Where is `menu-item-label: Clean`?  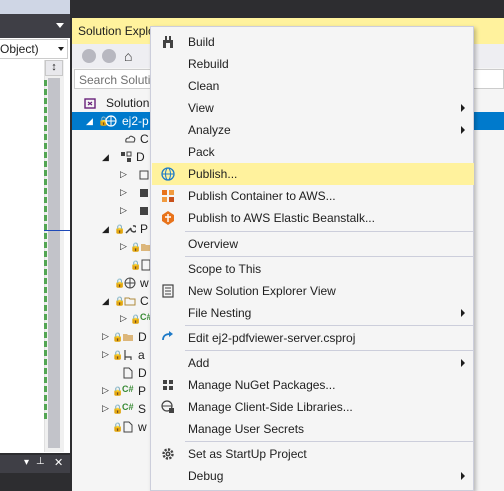 menu-item-label: Clean is located at coordinates (204, 86).